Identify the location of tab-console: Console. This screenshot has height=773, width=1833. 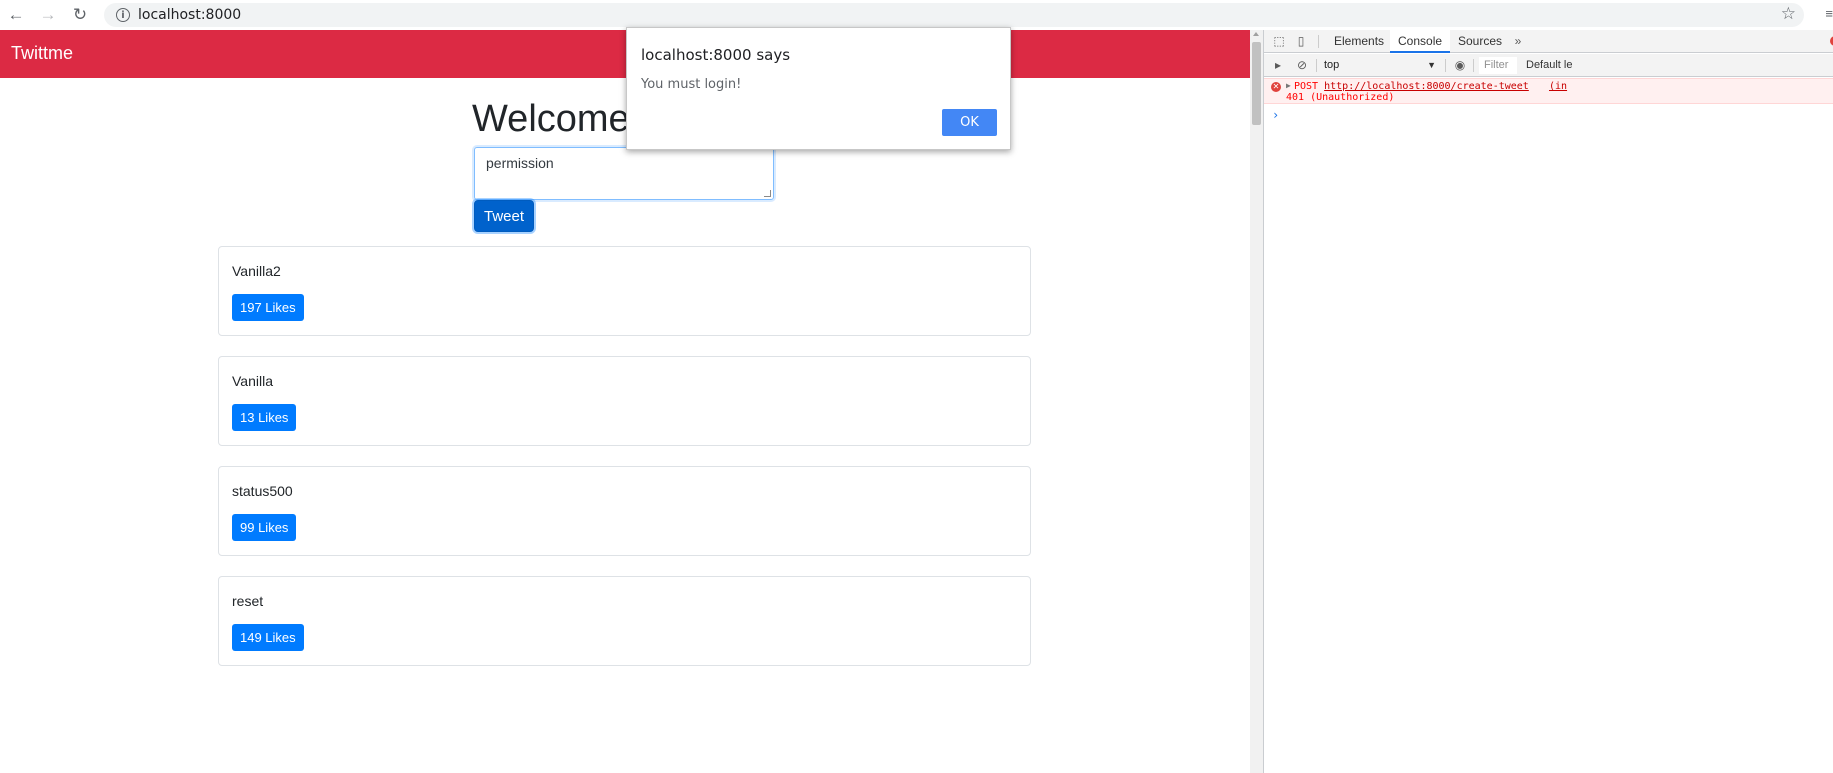
(1420, 41).